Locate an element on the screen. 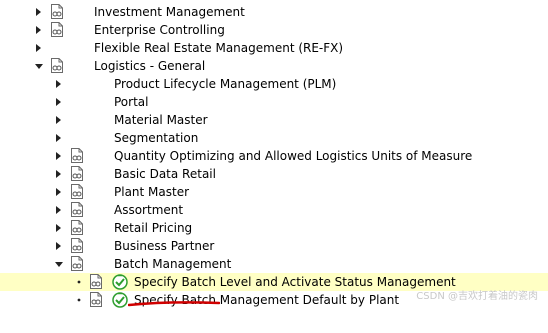 Image resolution: width=548 pixels, height=333 pixels. tree-node-label: Portal is located at coordinates (131, 102).